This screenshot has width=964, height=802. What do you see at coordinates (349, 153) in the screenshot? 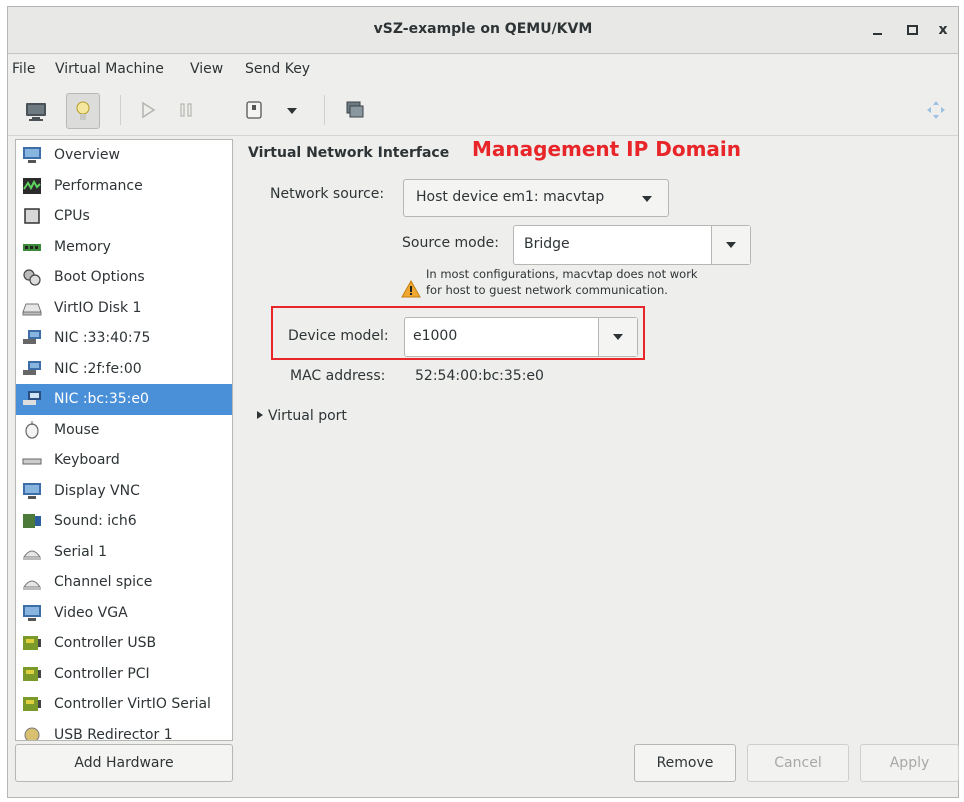
I see `section-heading: Virtual Network Interface` at bounding box center [349, 153].